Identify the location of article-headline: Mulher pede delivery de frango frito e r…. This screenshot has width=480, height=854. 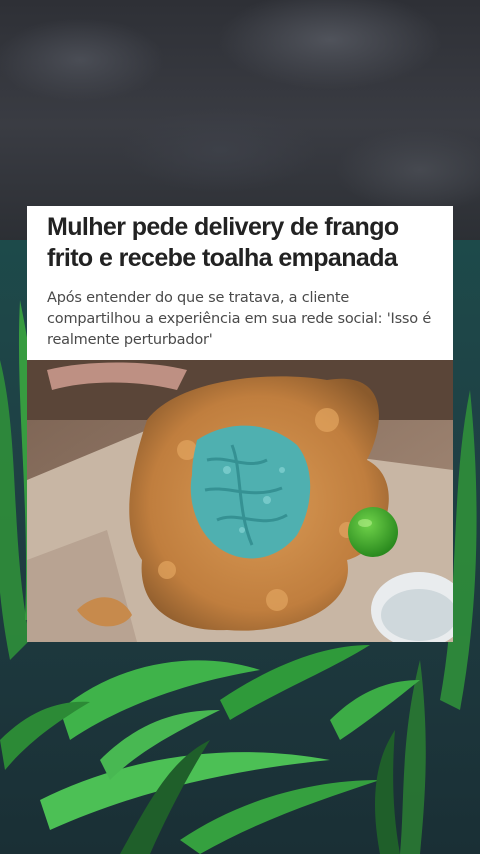
(223, 242).